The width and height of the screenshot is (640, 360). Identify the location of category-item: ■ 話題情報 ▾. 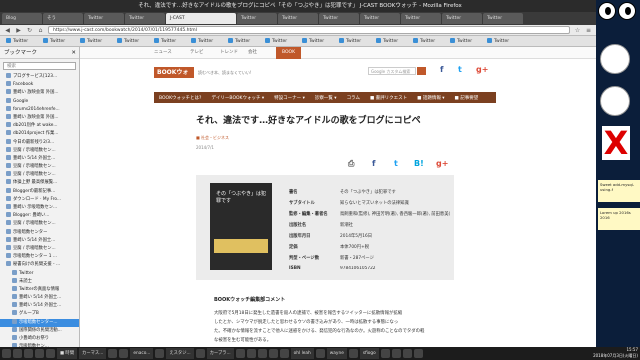
(430, 98).